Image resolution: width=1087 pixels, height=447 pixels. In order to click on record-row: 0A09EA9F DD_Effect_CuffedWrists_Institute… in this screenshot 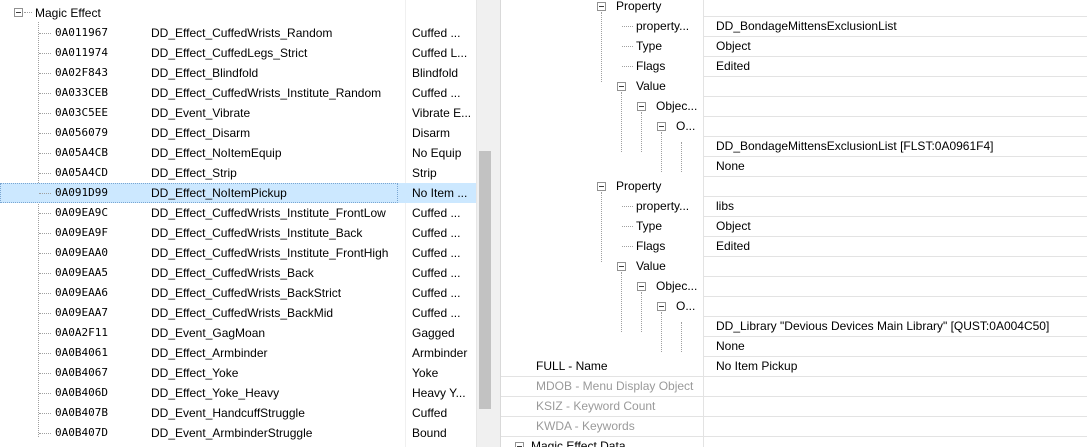, I will do `click(238, 233)`.